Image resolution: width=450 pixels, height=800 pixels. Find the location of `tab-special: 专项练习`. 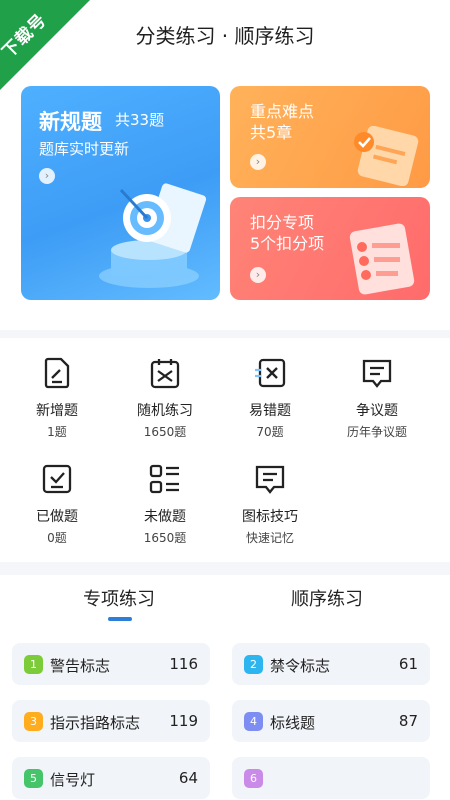

tab-special: 专项练习 is located at coordinates (119, 598).